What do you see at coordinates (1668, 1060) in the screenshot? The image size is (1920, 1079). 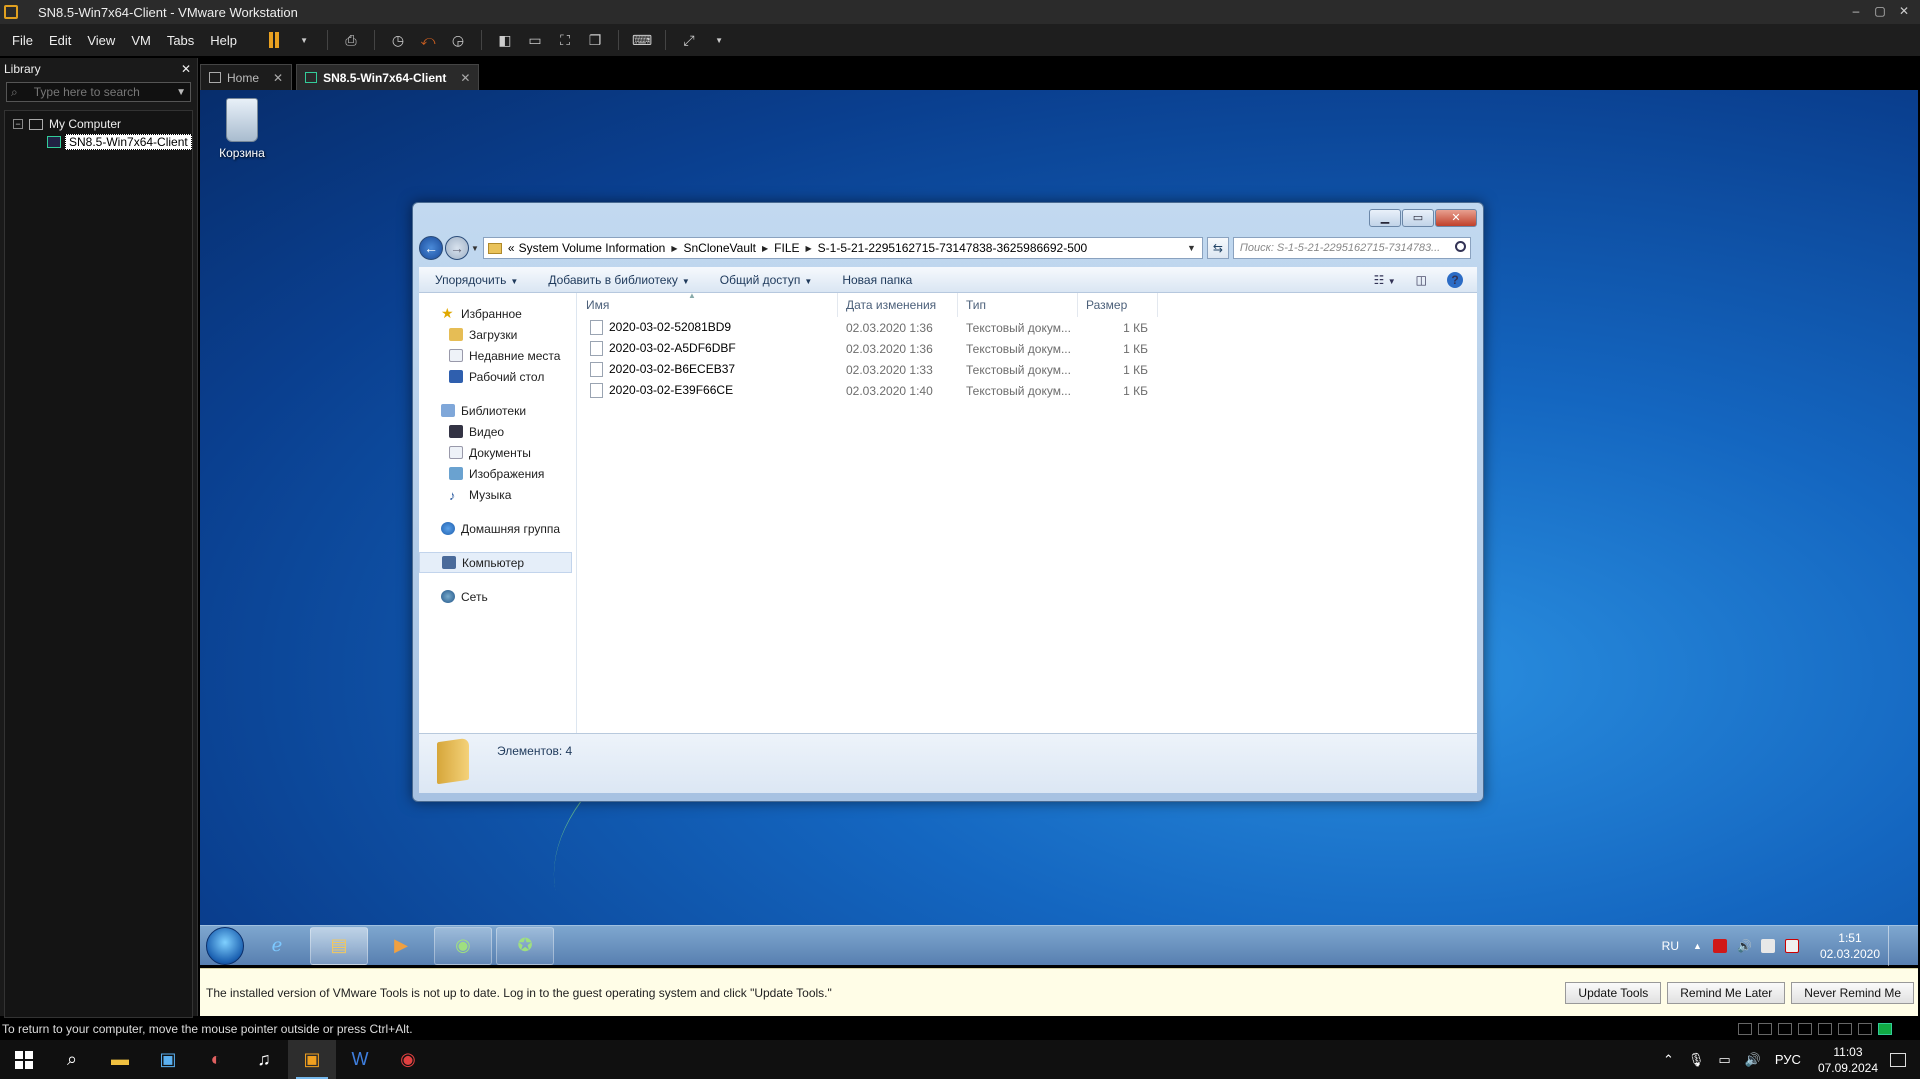 I see `show-hidden-icons-icon: ⌃` at bounding box center [1668, 1060].